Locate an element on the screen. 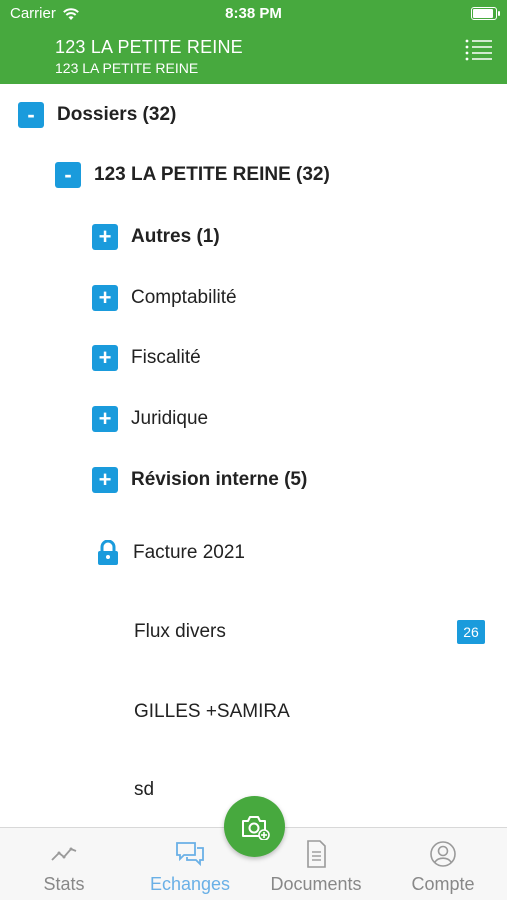 This screenshot has width=507, height=900. item-label: sd is located at coordinates (144, 789).